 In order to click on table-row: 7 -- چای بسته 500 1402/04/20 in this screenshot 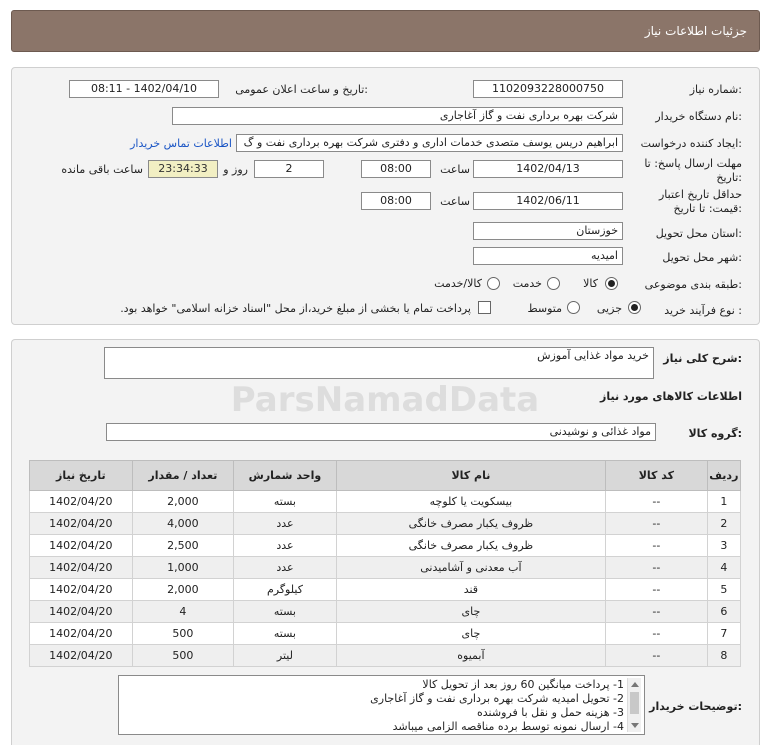, I will do `click(385, 633)`.